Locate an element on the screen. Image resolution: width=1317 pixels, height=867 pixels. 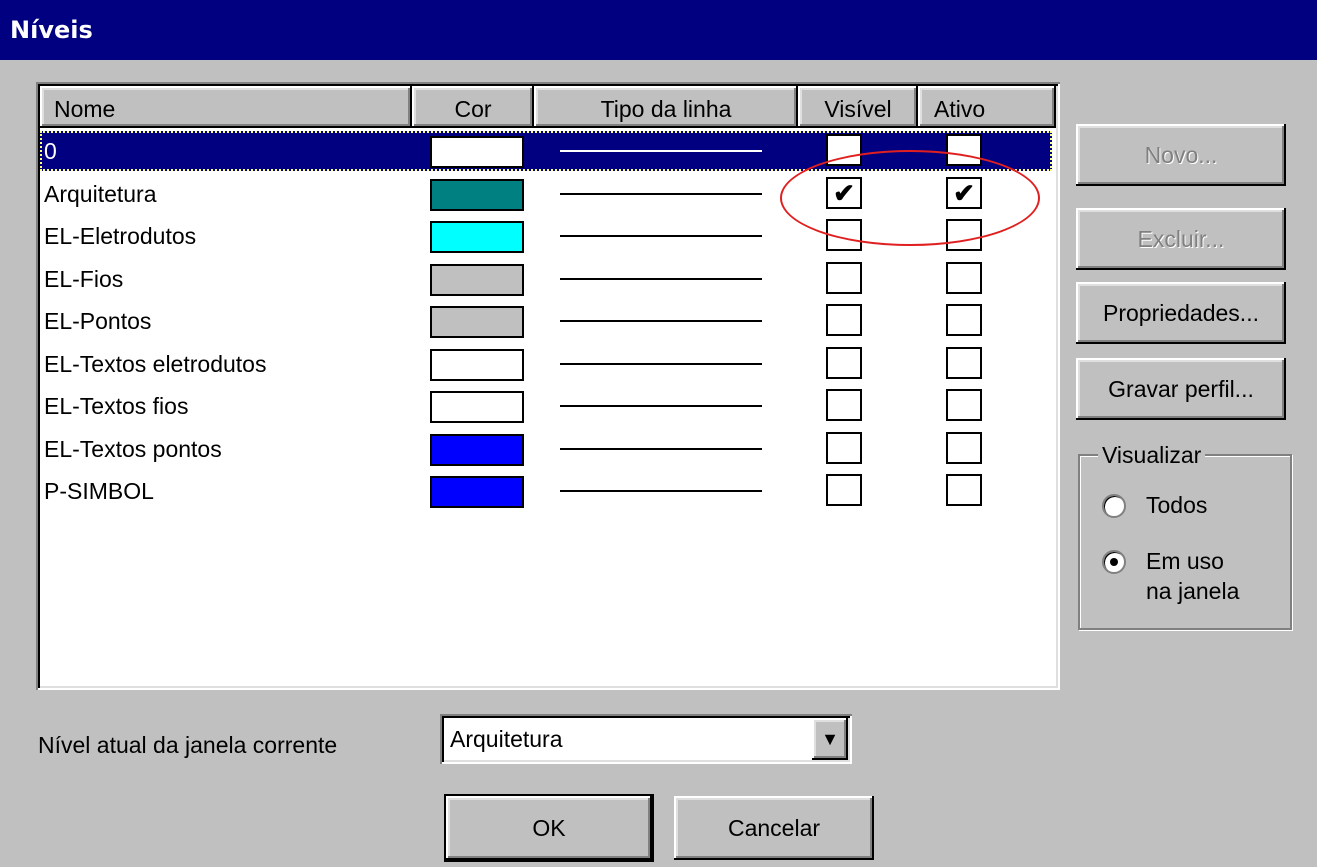
column-header-name: Nome is located at coordinates (226, 107).